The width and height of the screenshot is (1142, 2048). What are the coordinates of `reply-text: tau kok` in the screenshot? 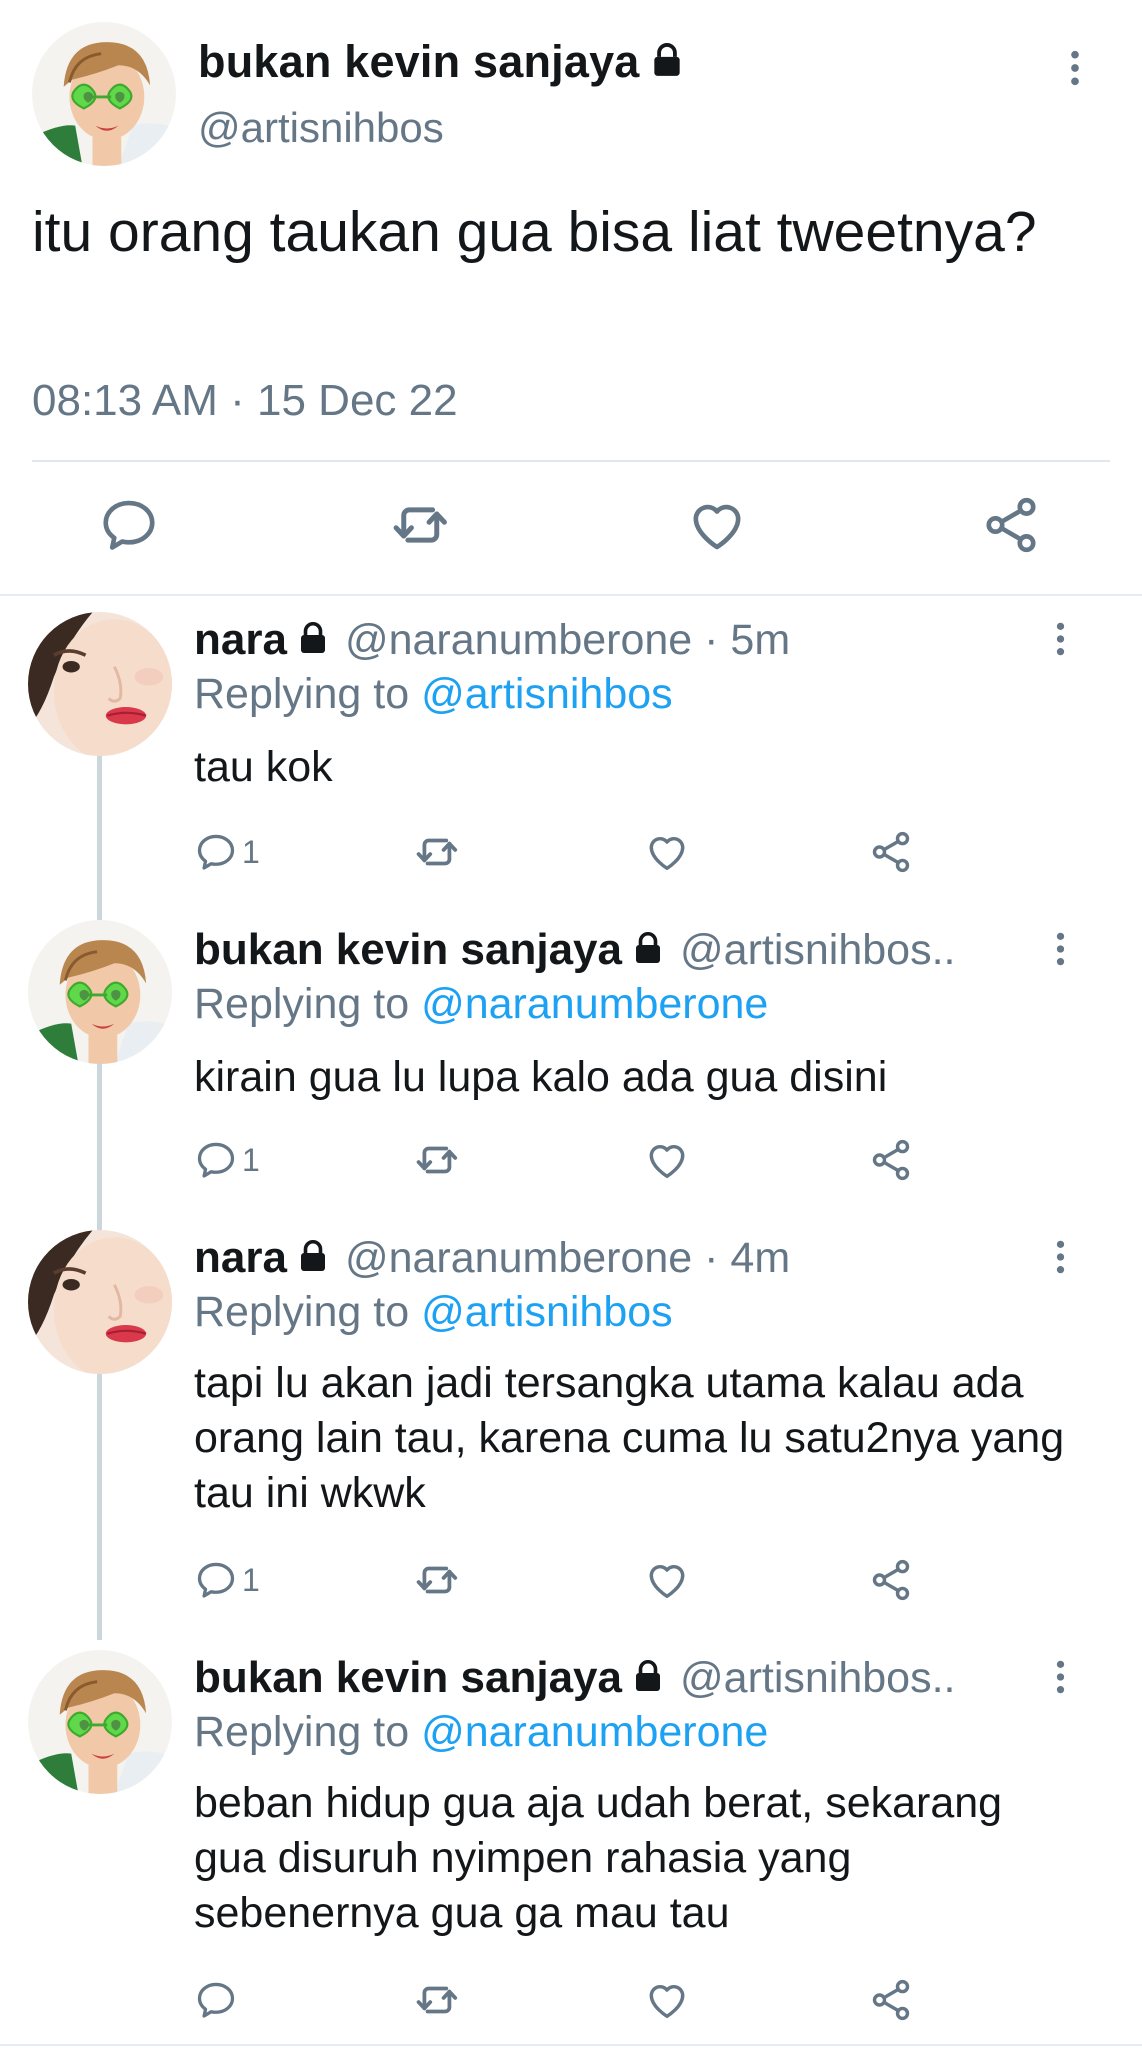 It's located at (263, 767).